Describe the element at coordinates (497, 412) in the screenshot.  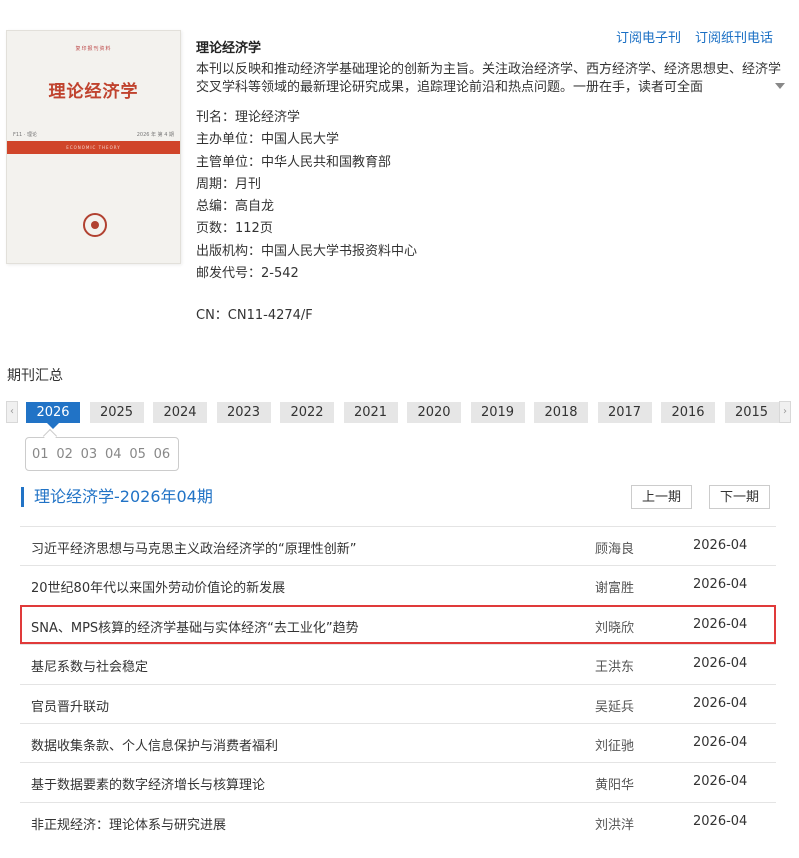
I see `year-tab: 2019` at that location.